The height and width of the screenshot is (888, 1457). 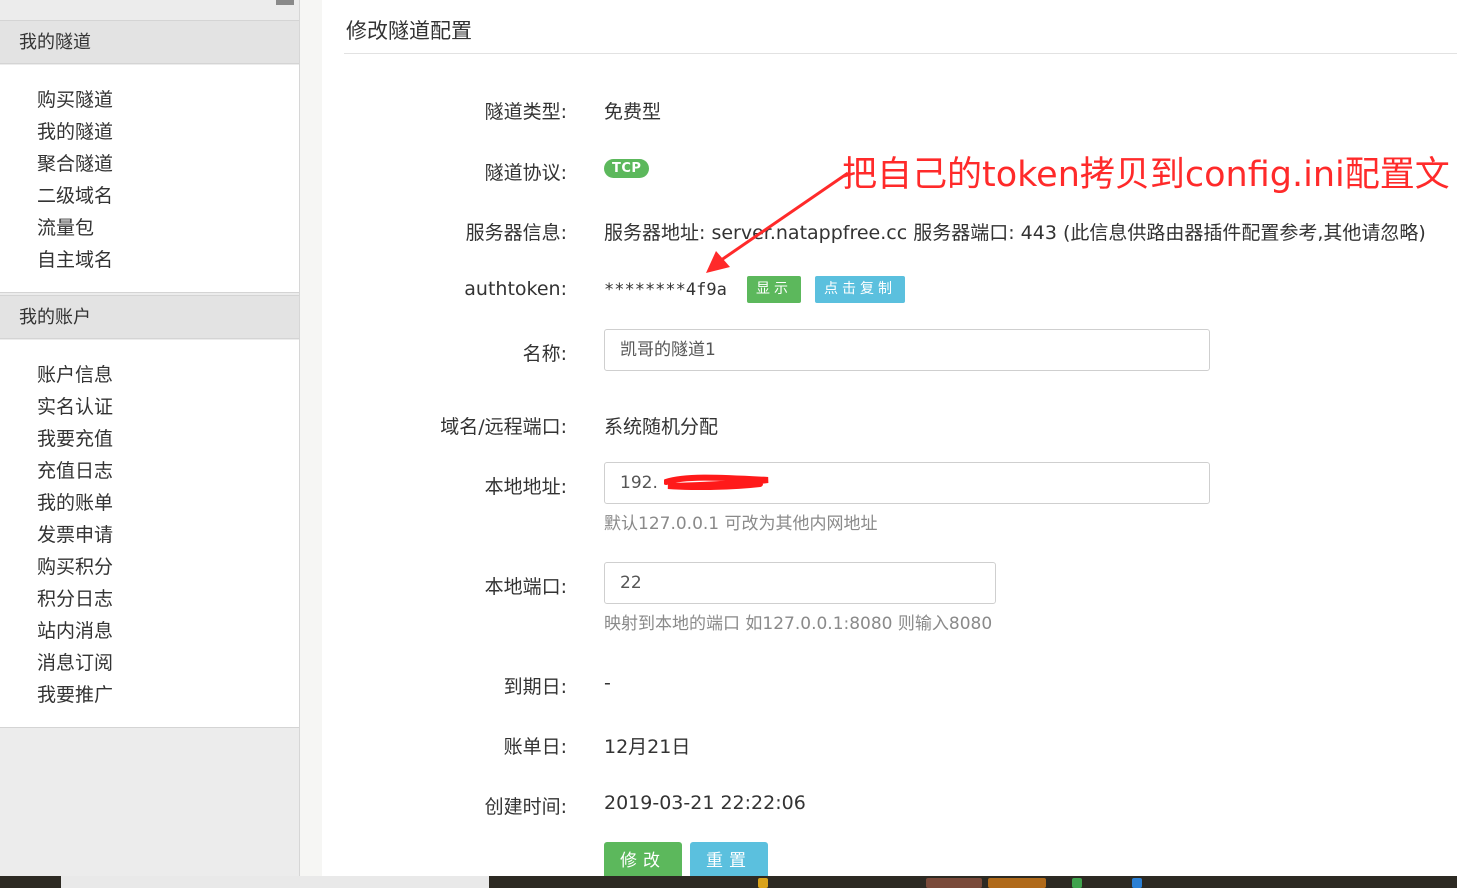 What do you see at coordinates (647, 747) in the screenshot?
I see `billing-day-value: 12月21日` at bounding box center [647, 747].